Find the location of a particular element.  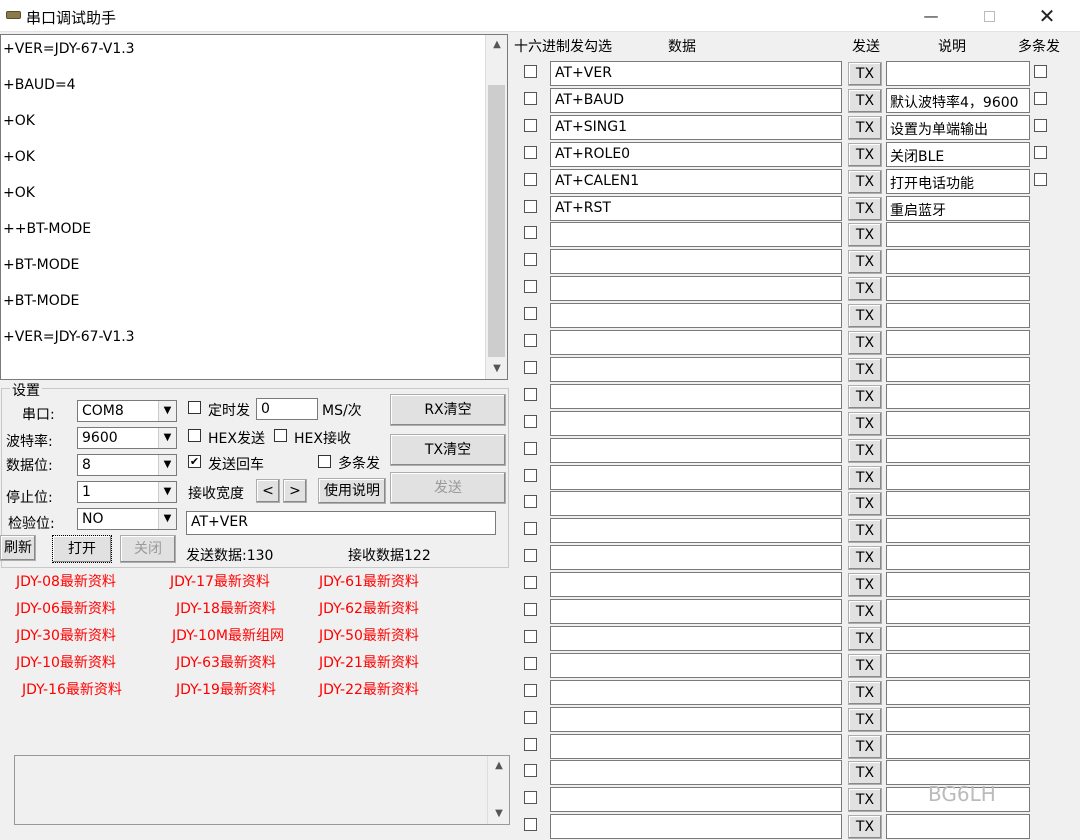

row-note-input: 设置为单端输出 is located at coordinates (958, 127).